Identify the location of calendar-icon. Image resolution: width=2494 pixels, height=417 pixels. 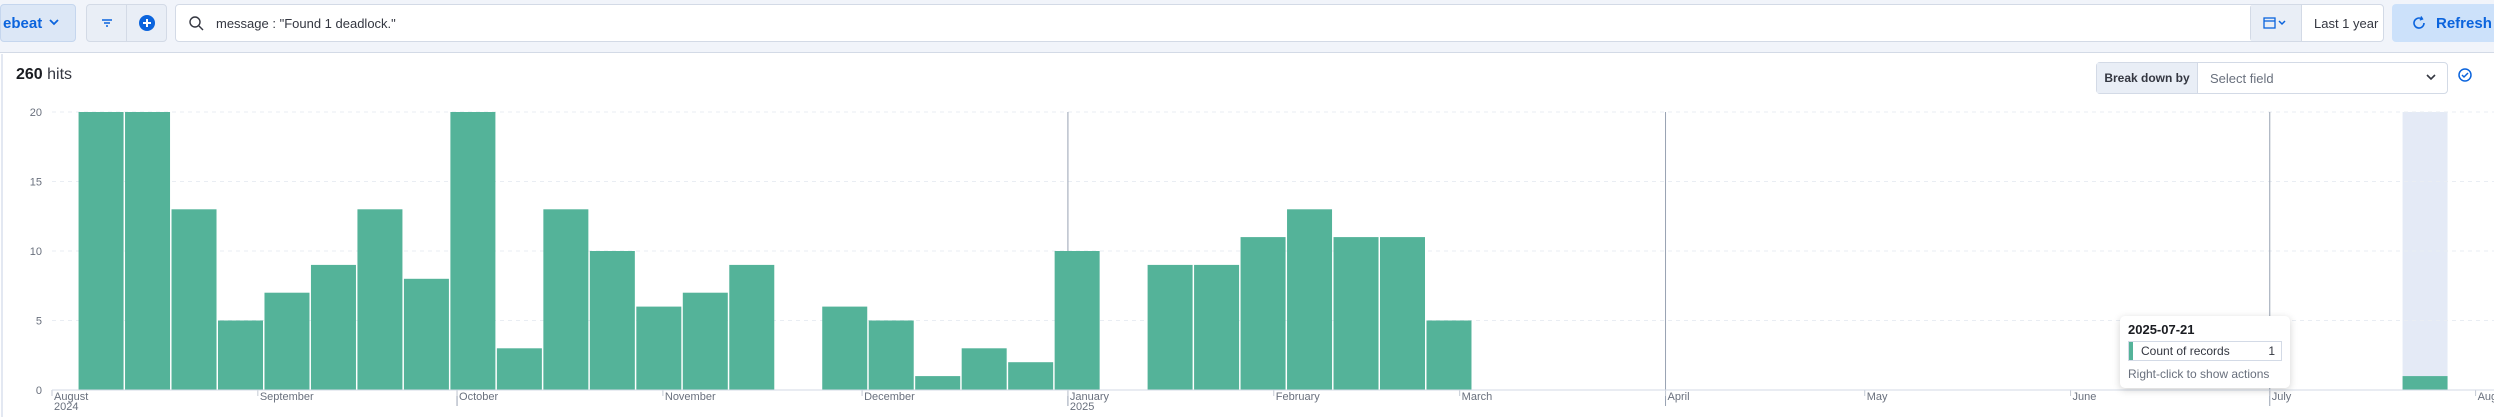
(2276, 23).